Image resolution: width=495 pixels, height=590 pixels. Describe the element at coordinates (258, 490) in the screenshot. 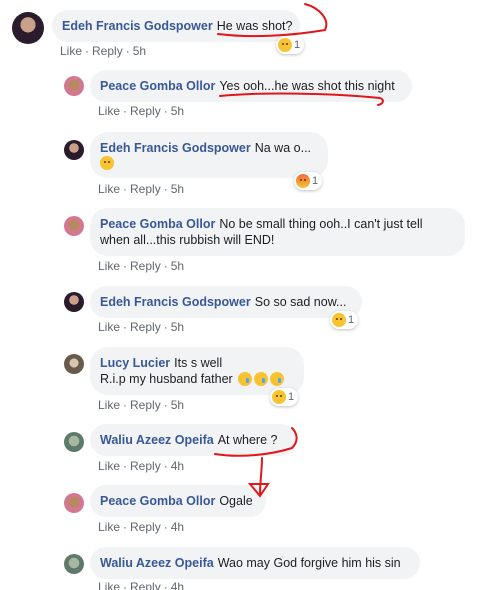

I see `arrow-head` at that location.